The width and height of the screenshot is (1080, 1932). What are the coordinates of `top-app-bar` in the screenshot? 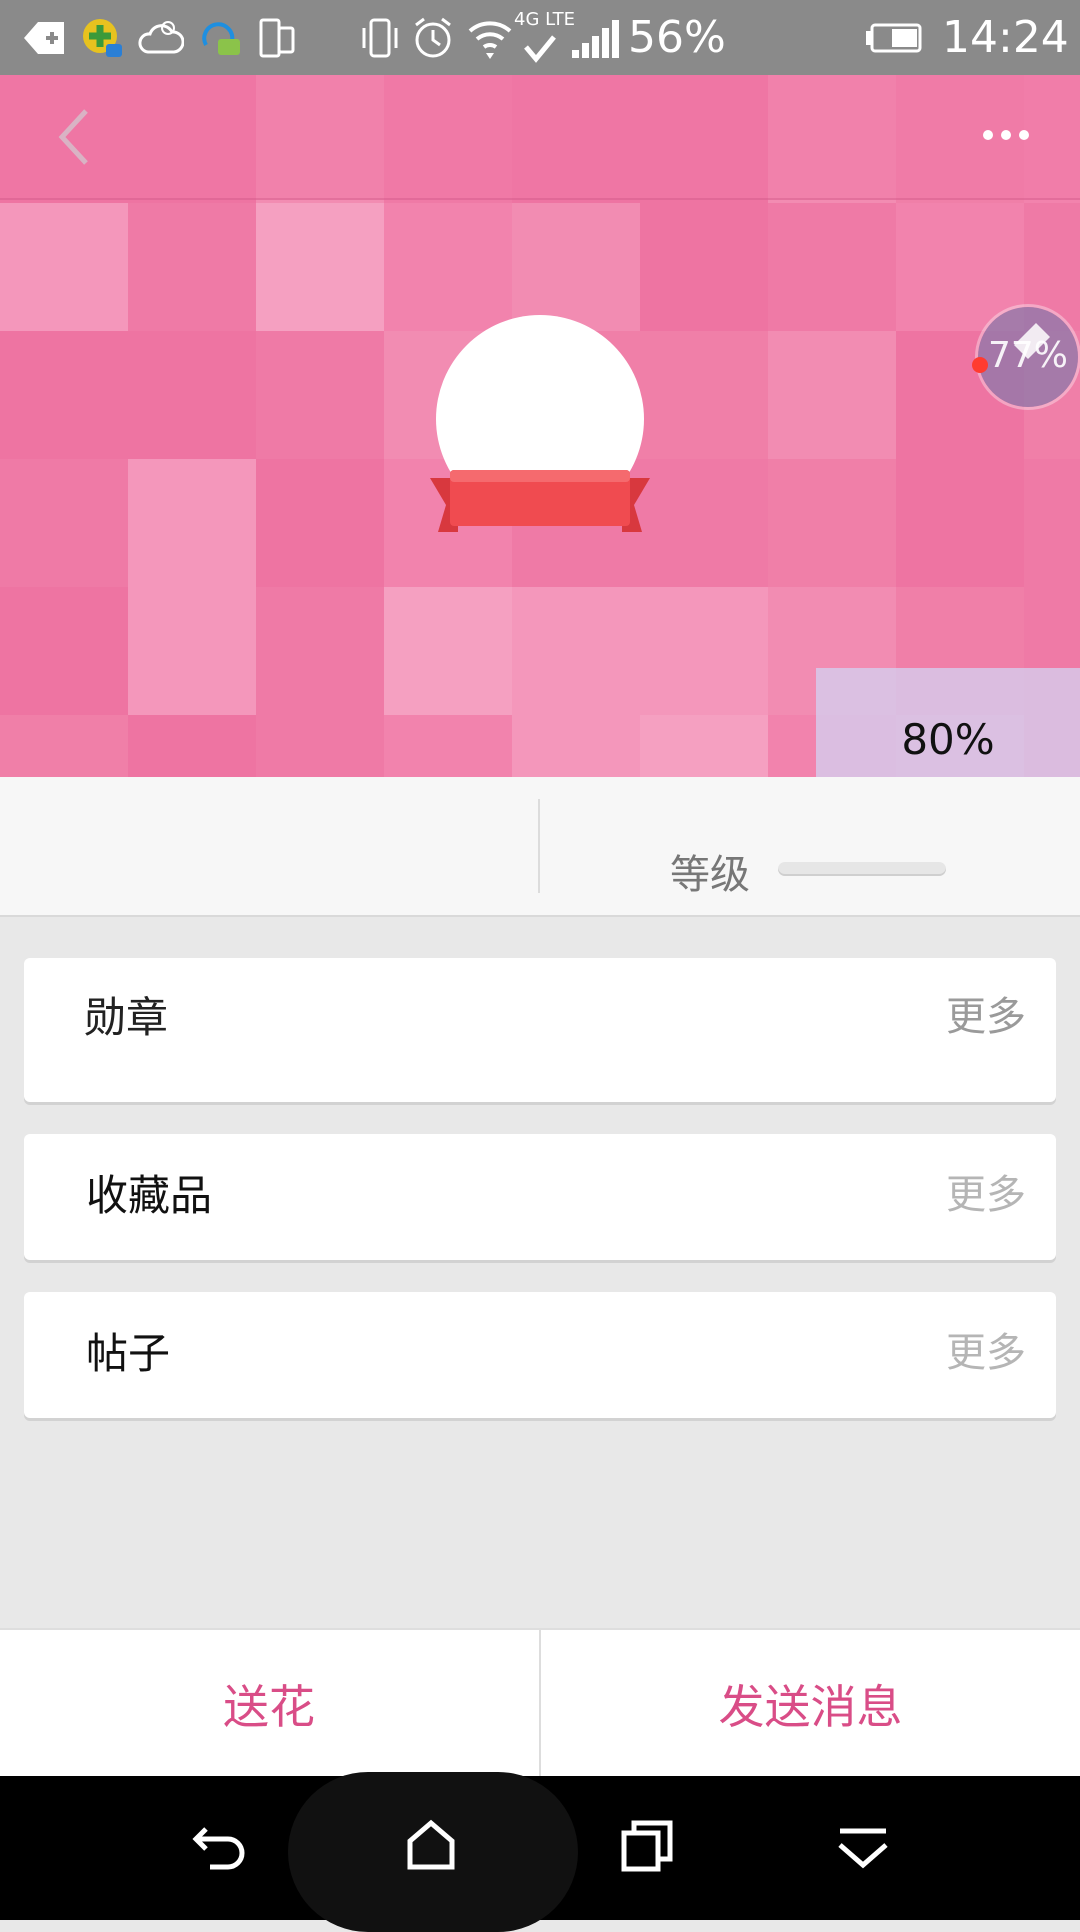 It's located at (540, 137).